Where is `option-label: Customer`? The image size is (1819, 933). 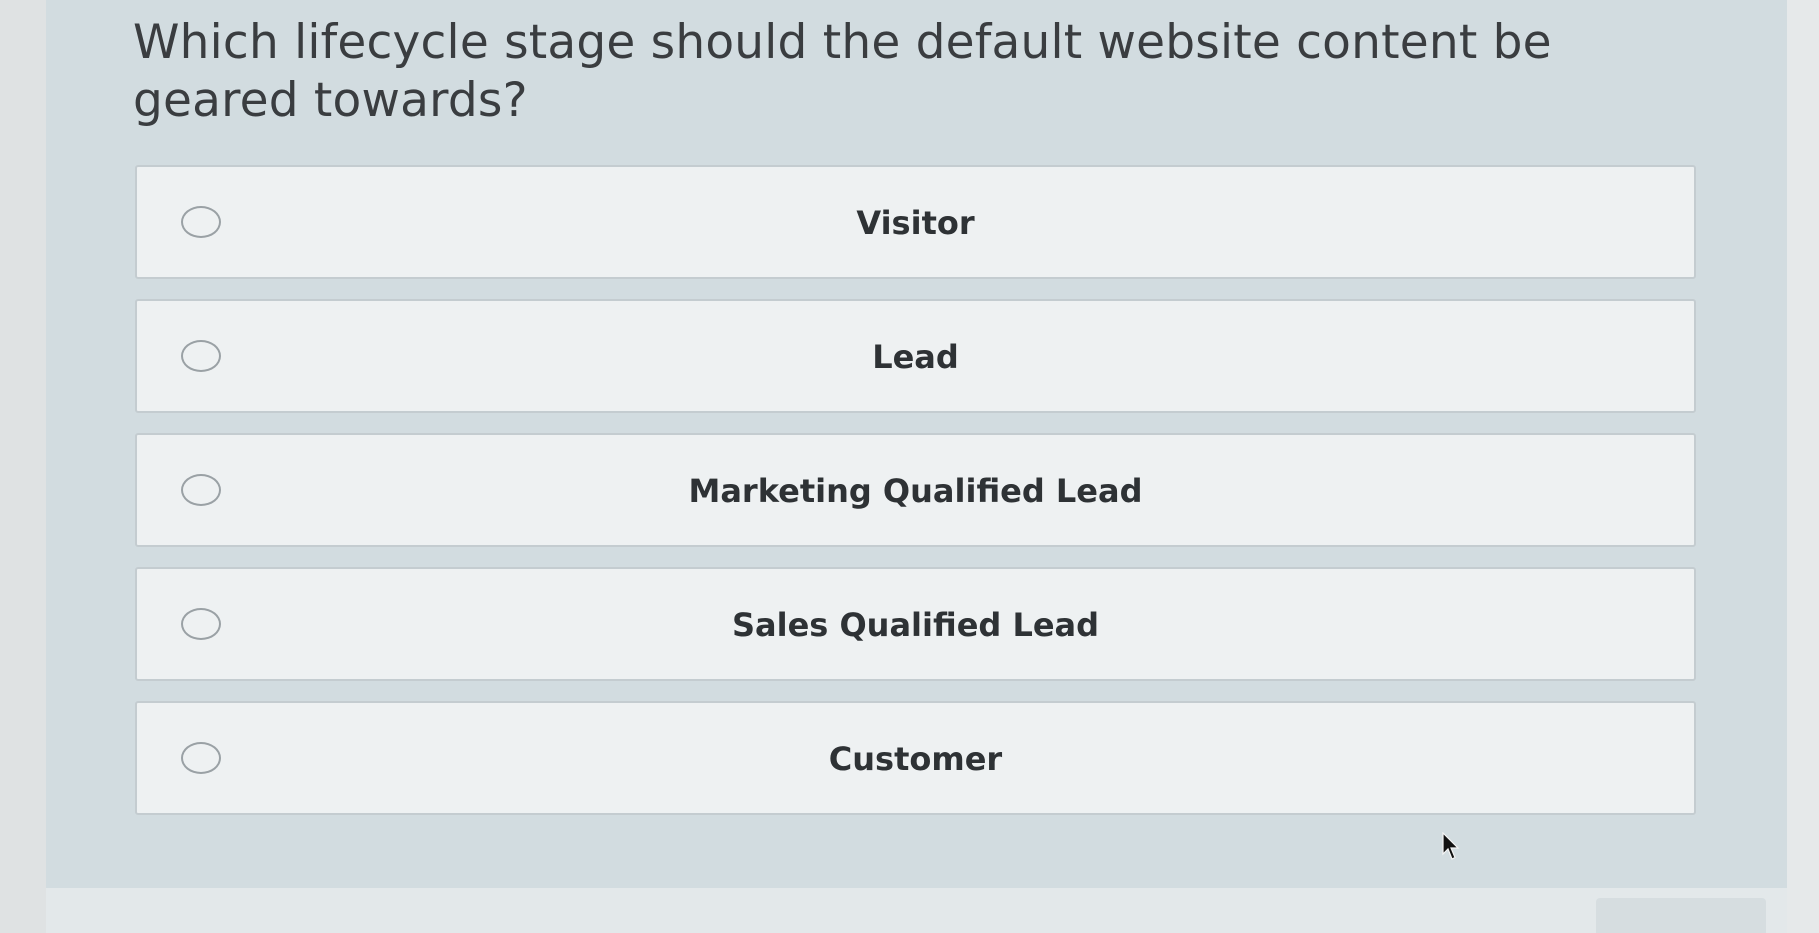
option-label: Customer is located at coordinates (915, 759).